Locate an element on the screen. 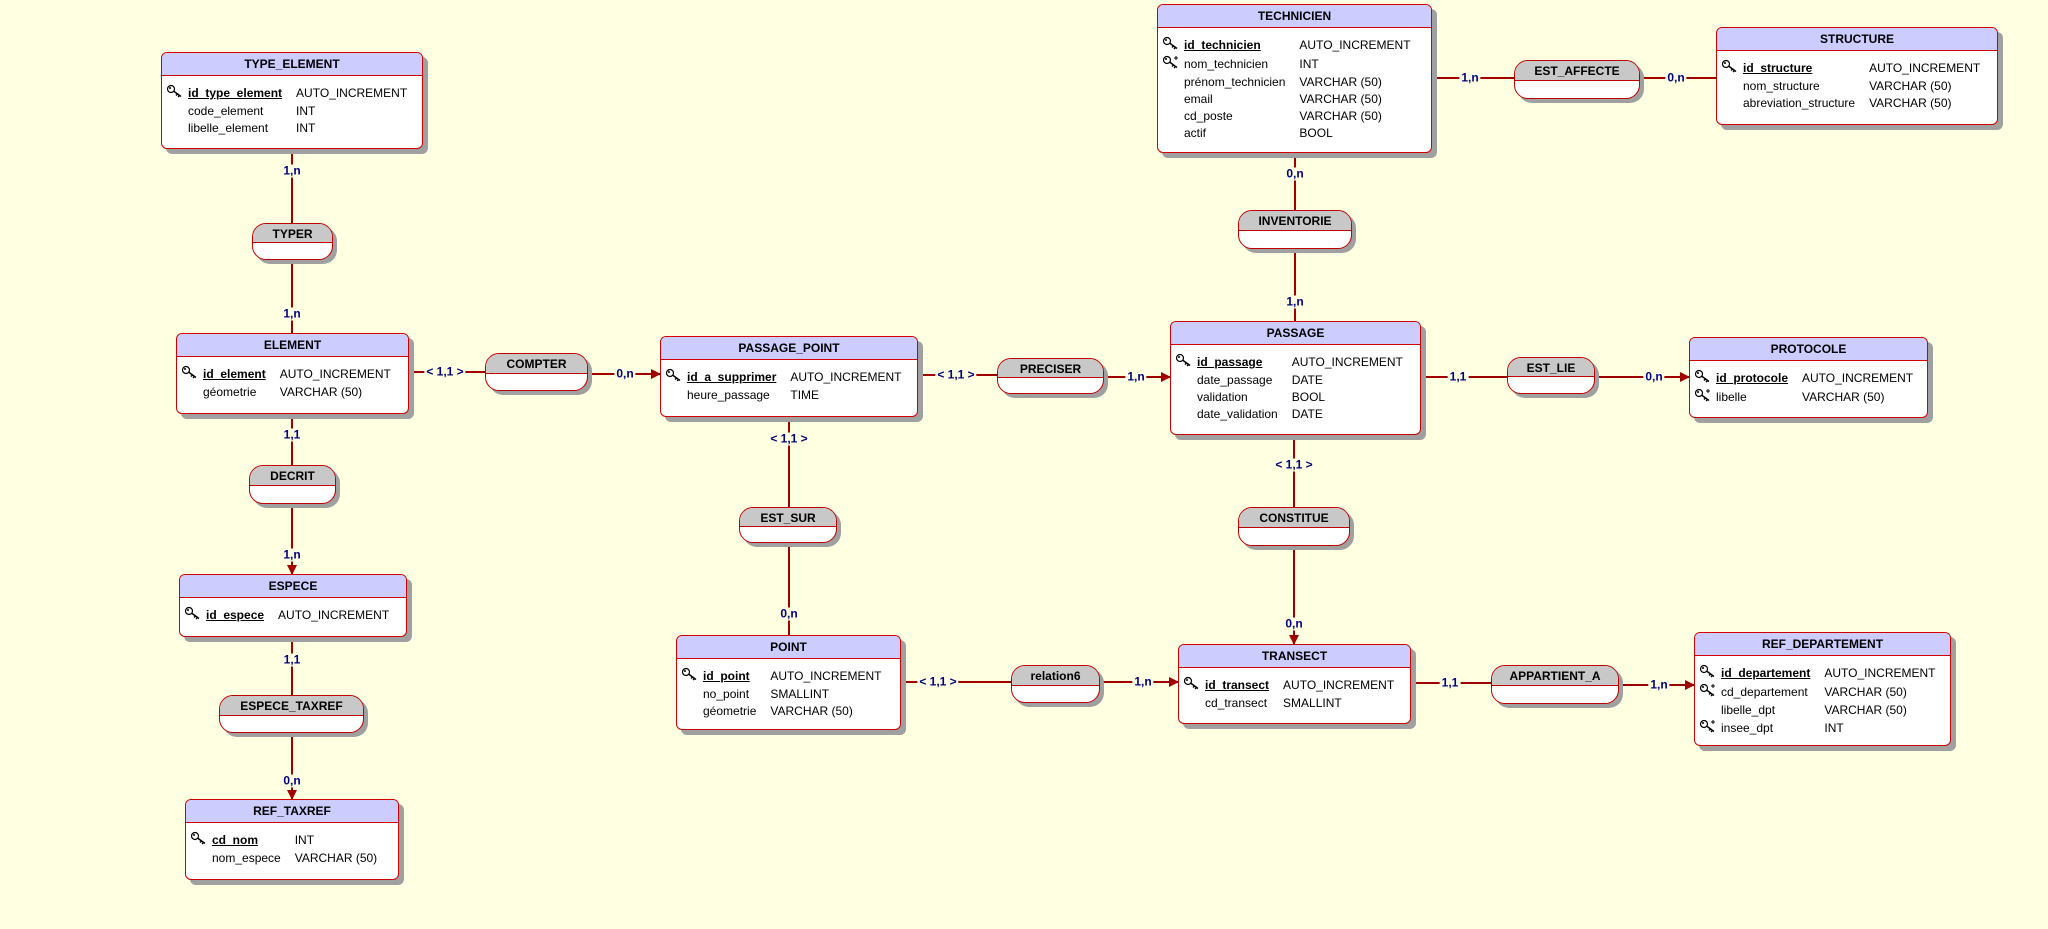 The width and height of the screenshot is (2048, 929). attribute-row: id_transect AUTO_INCREMENT is located at coordinates (1290, 685).